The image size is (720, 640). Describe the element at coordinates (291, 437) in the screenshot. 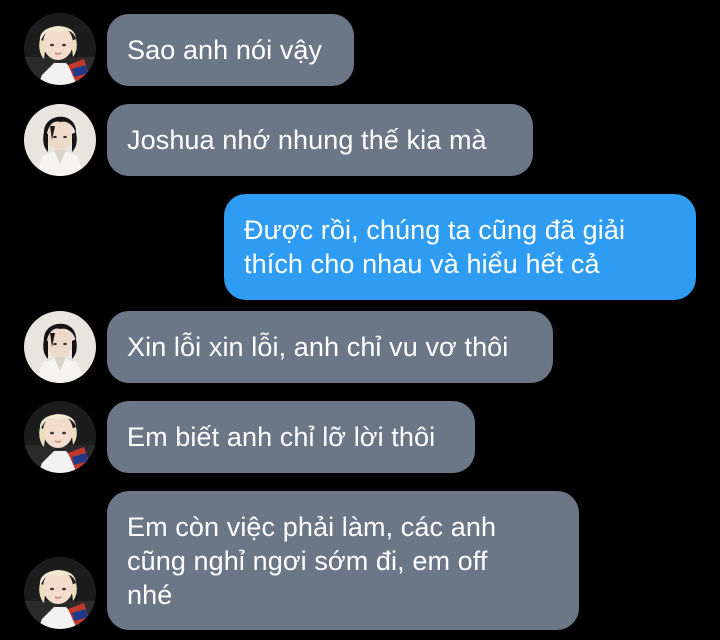

I see `message-bubble: Em biết anh chỉ lỡ lời thôi` at that location.